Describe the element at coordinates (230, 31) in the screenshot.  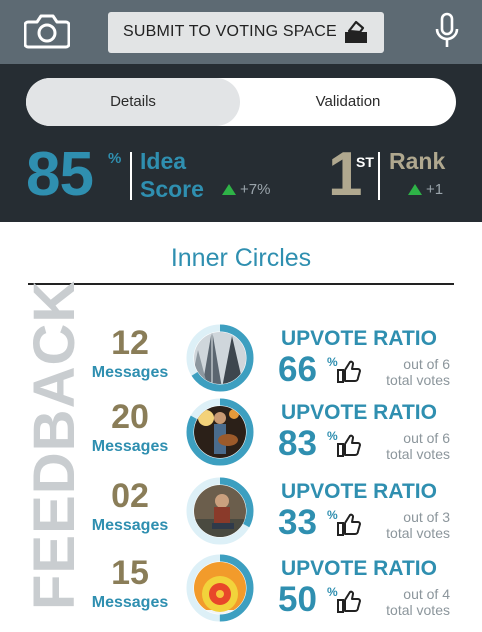
I see `submit-label: SUBMIT TO VOTING SPACE` at that location.